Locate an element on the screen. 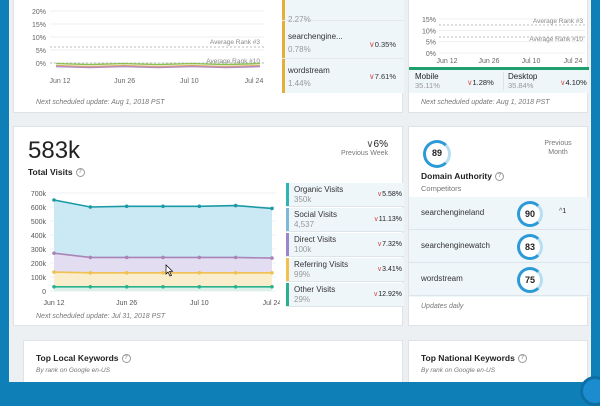 This screenshot has width=600, height=406. mobile-delta: ∨1.28% is located at coordinates (480, 82).